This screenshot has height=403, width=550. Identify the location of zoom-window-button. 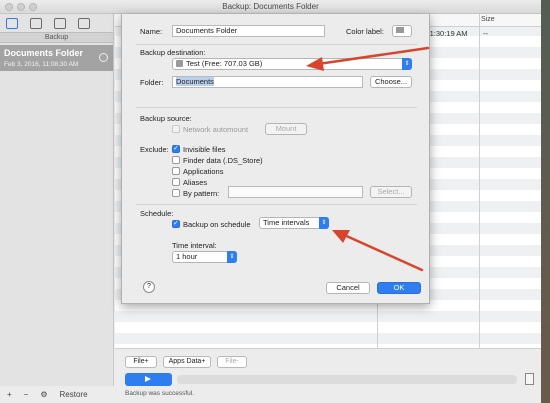
(33, 7).